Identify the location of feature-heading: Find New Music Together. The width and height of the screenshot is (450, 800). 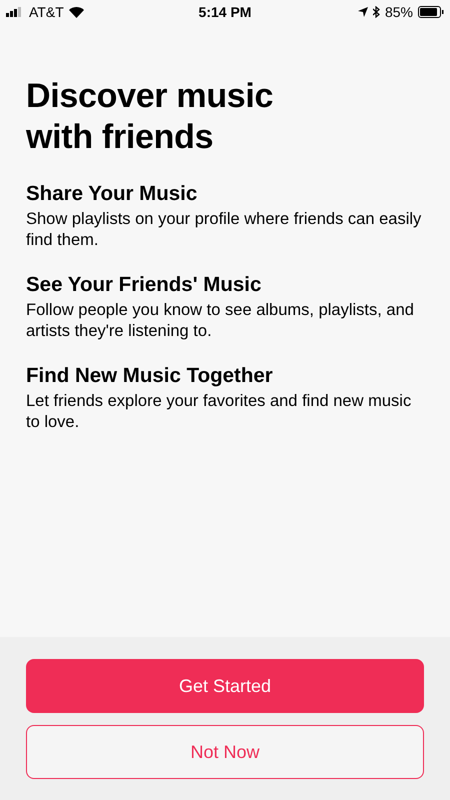
(150, 376).